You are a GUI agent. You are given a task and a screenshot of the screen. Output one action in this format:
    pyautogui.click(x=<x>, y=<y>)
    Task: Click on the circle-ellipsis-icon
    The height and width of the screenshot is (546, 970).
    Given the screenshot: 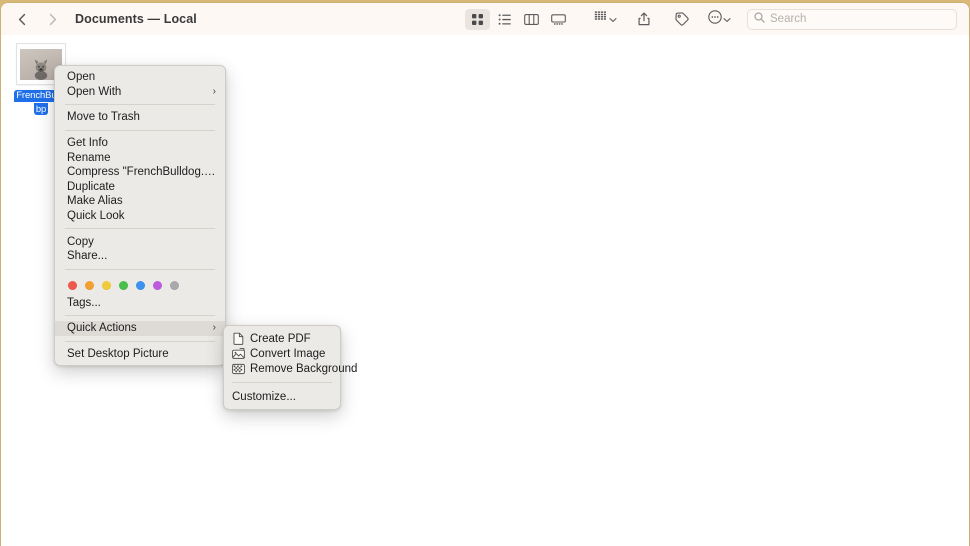 What is the action you would take?
    pyautogui.click(x=715, y=19)
    